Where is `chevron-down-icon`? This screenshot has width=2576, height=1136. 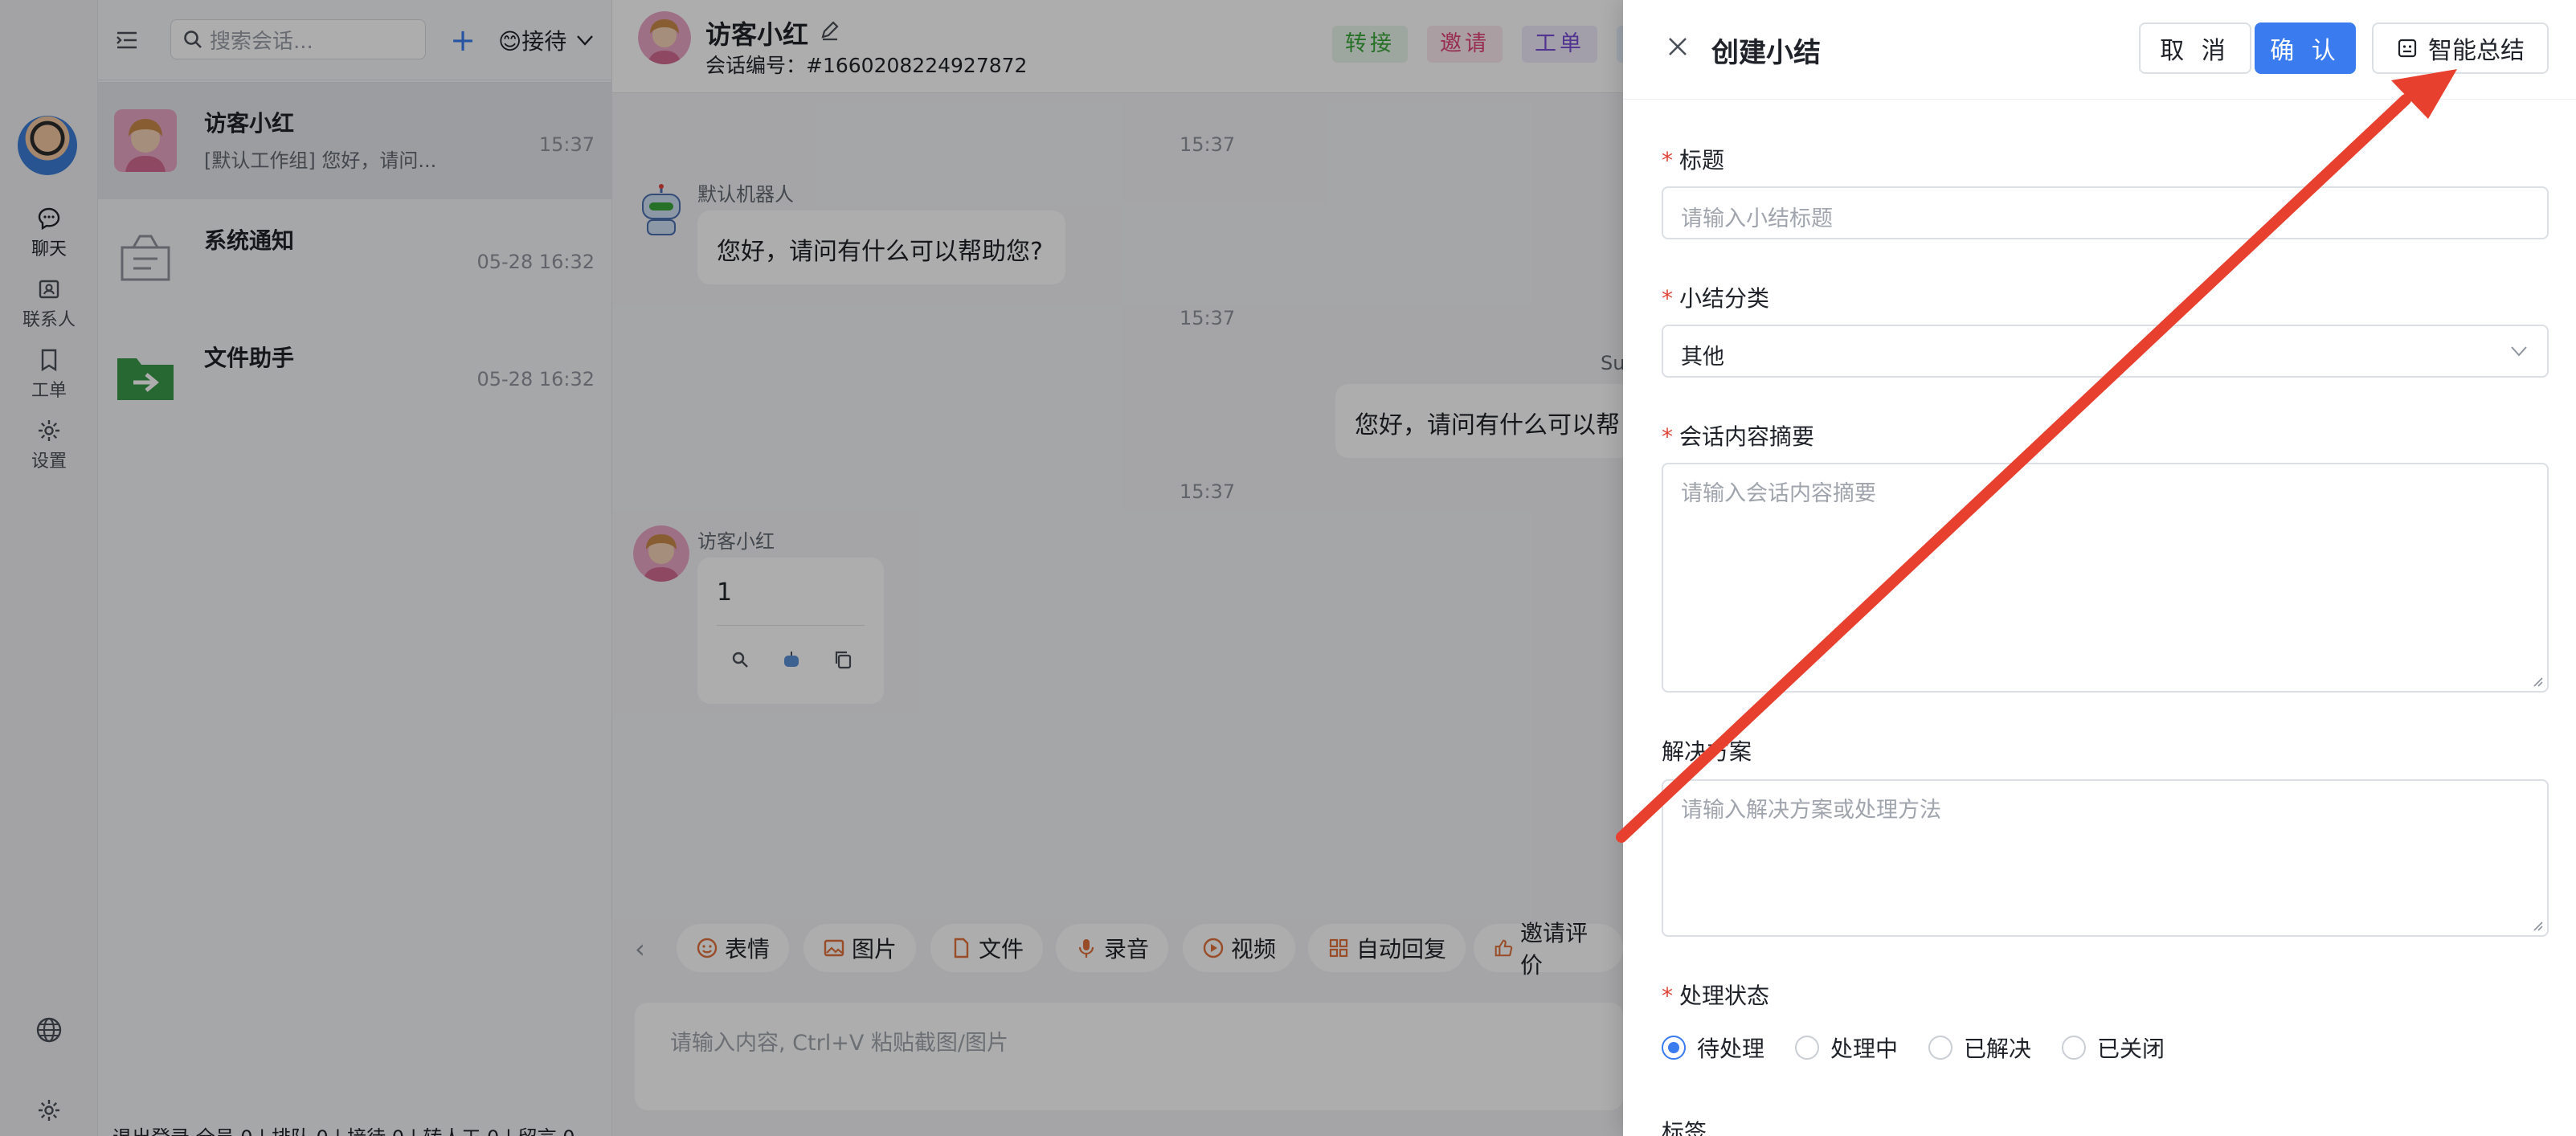 chevron-down-icon is located at coordinates (2519, 351).